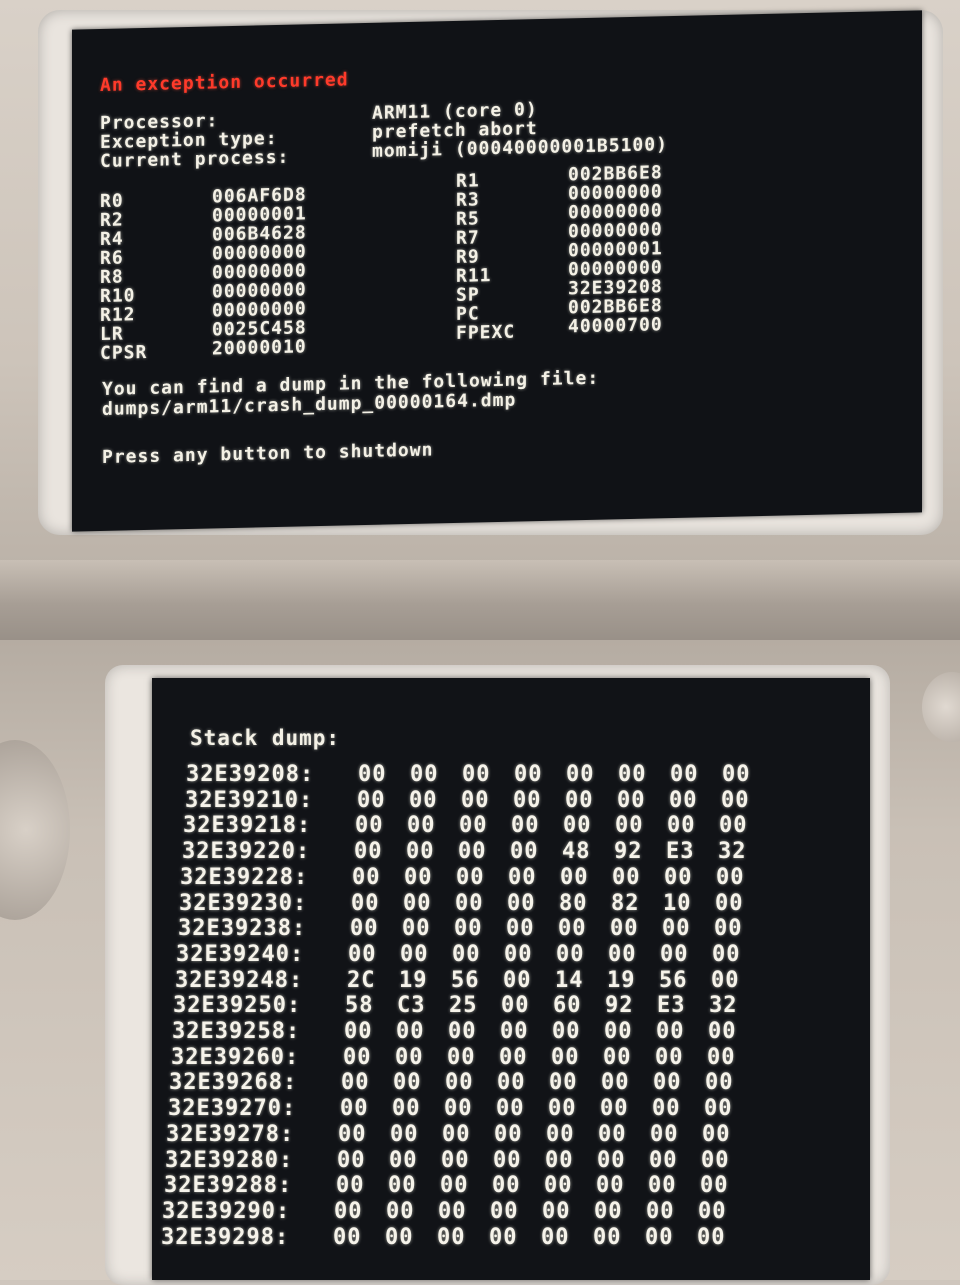 This screenshot has width=960, height=1285. What do you see at coordinates (671, 1006) in the screenshot?
I see `stack-dump-byte: E3` at bounding box center [671, 1006].